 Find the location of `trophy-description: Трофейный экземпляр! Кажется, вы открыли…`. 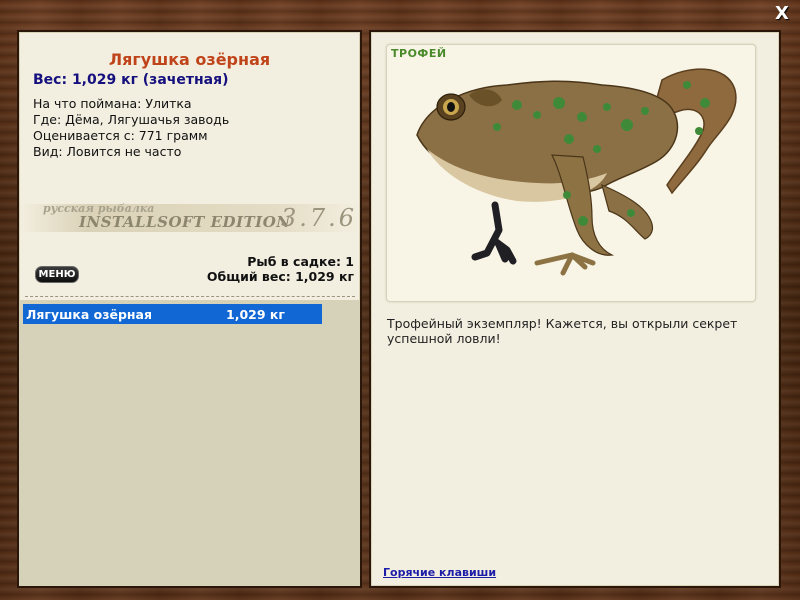

trophy-description: Трофейный экземпляр! Кажется, вы открыли… is located at coordinates (562, 331).